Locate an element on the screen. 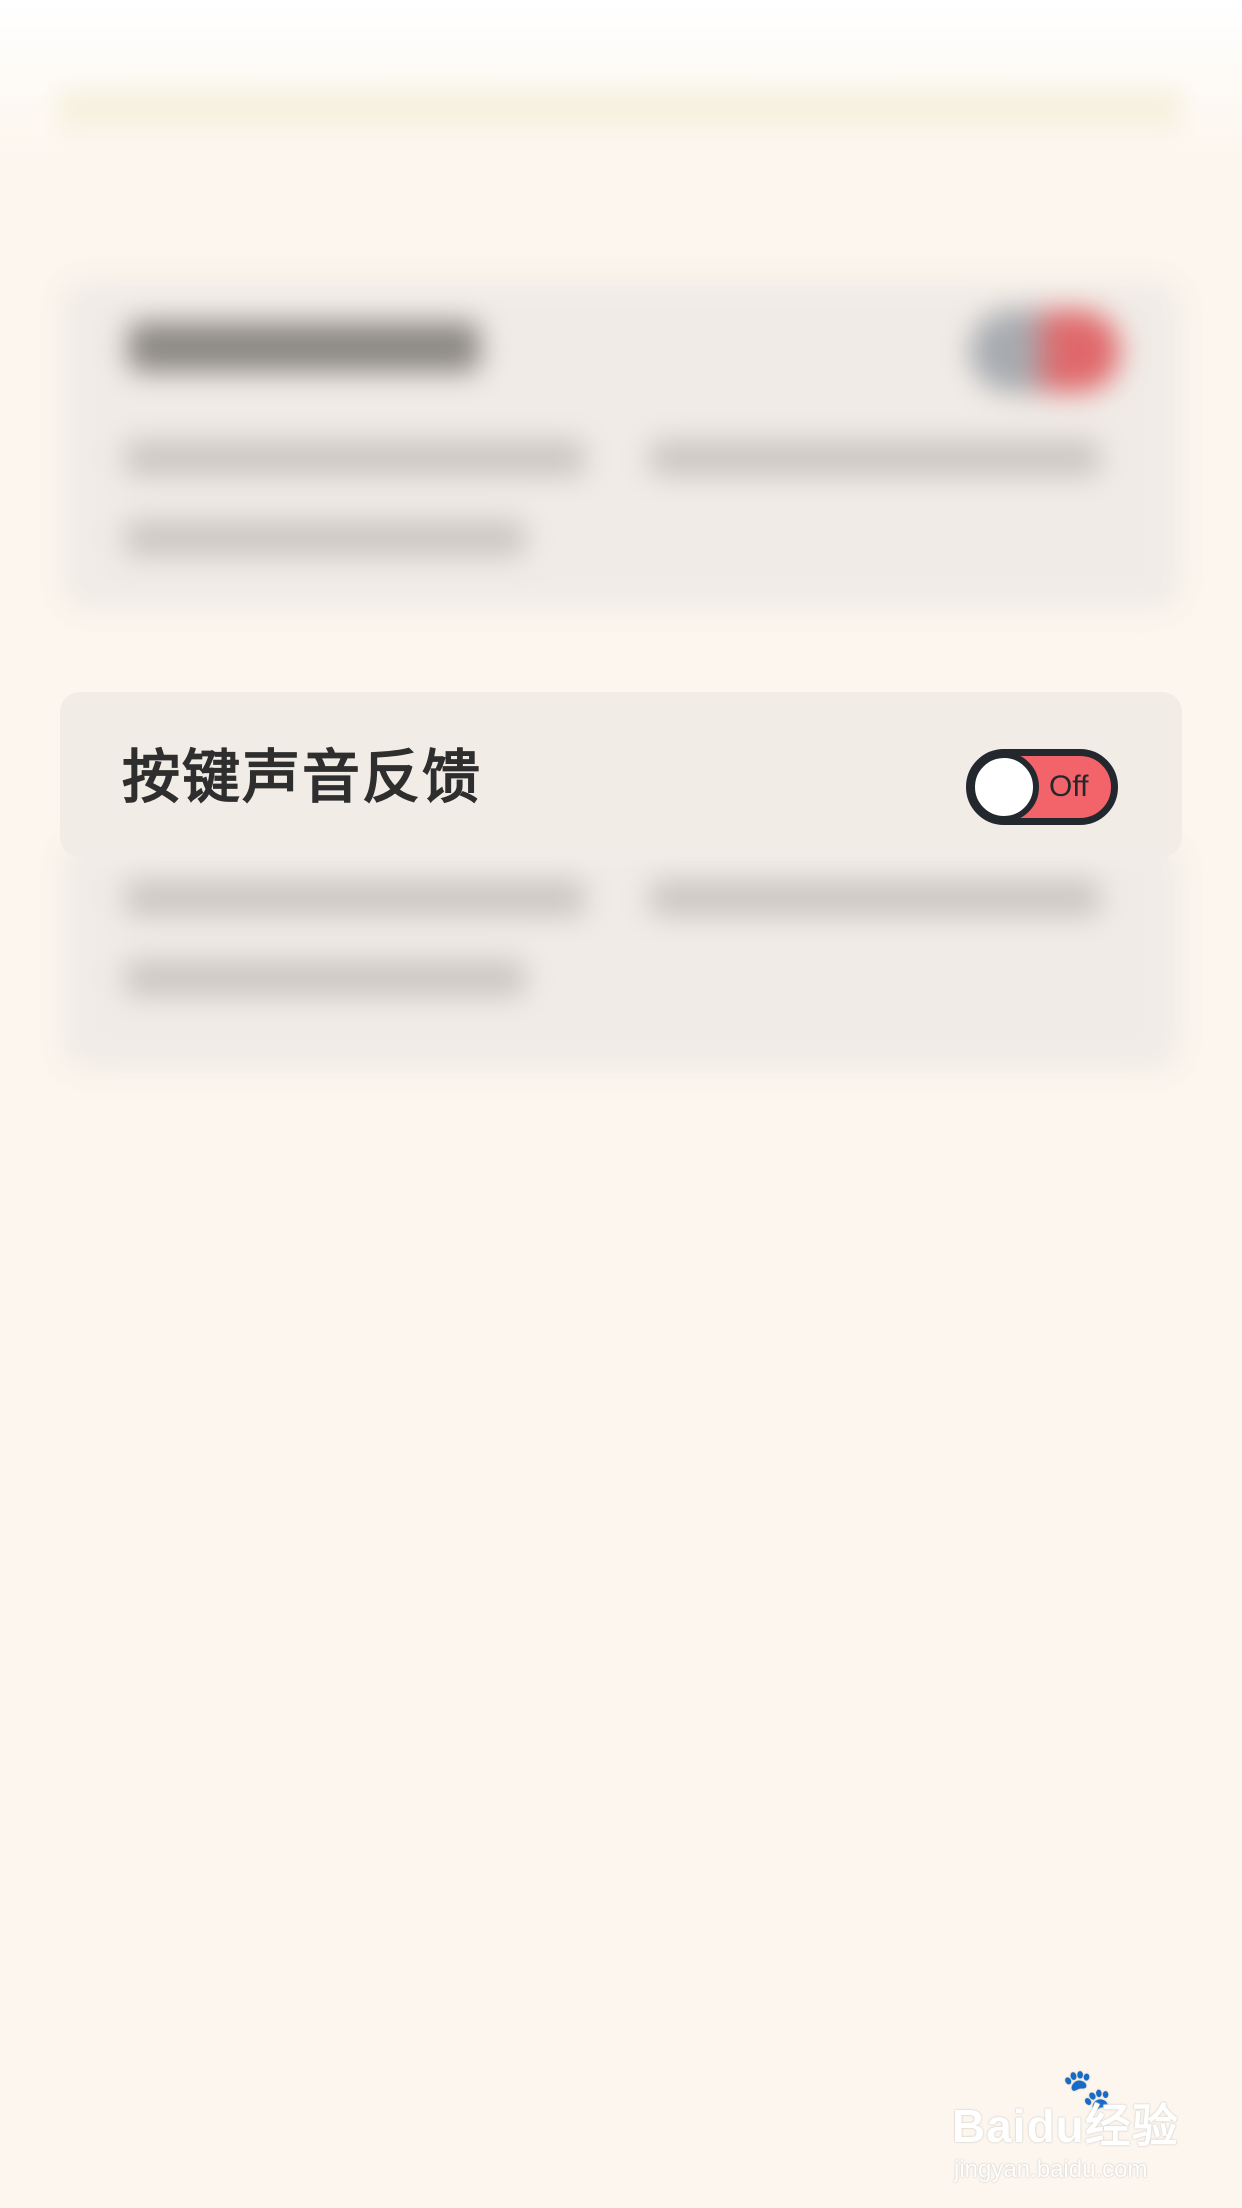  blurred-card is located at coordinates (621, 955).